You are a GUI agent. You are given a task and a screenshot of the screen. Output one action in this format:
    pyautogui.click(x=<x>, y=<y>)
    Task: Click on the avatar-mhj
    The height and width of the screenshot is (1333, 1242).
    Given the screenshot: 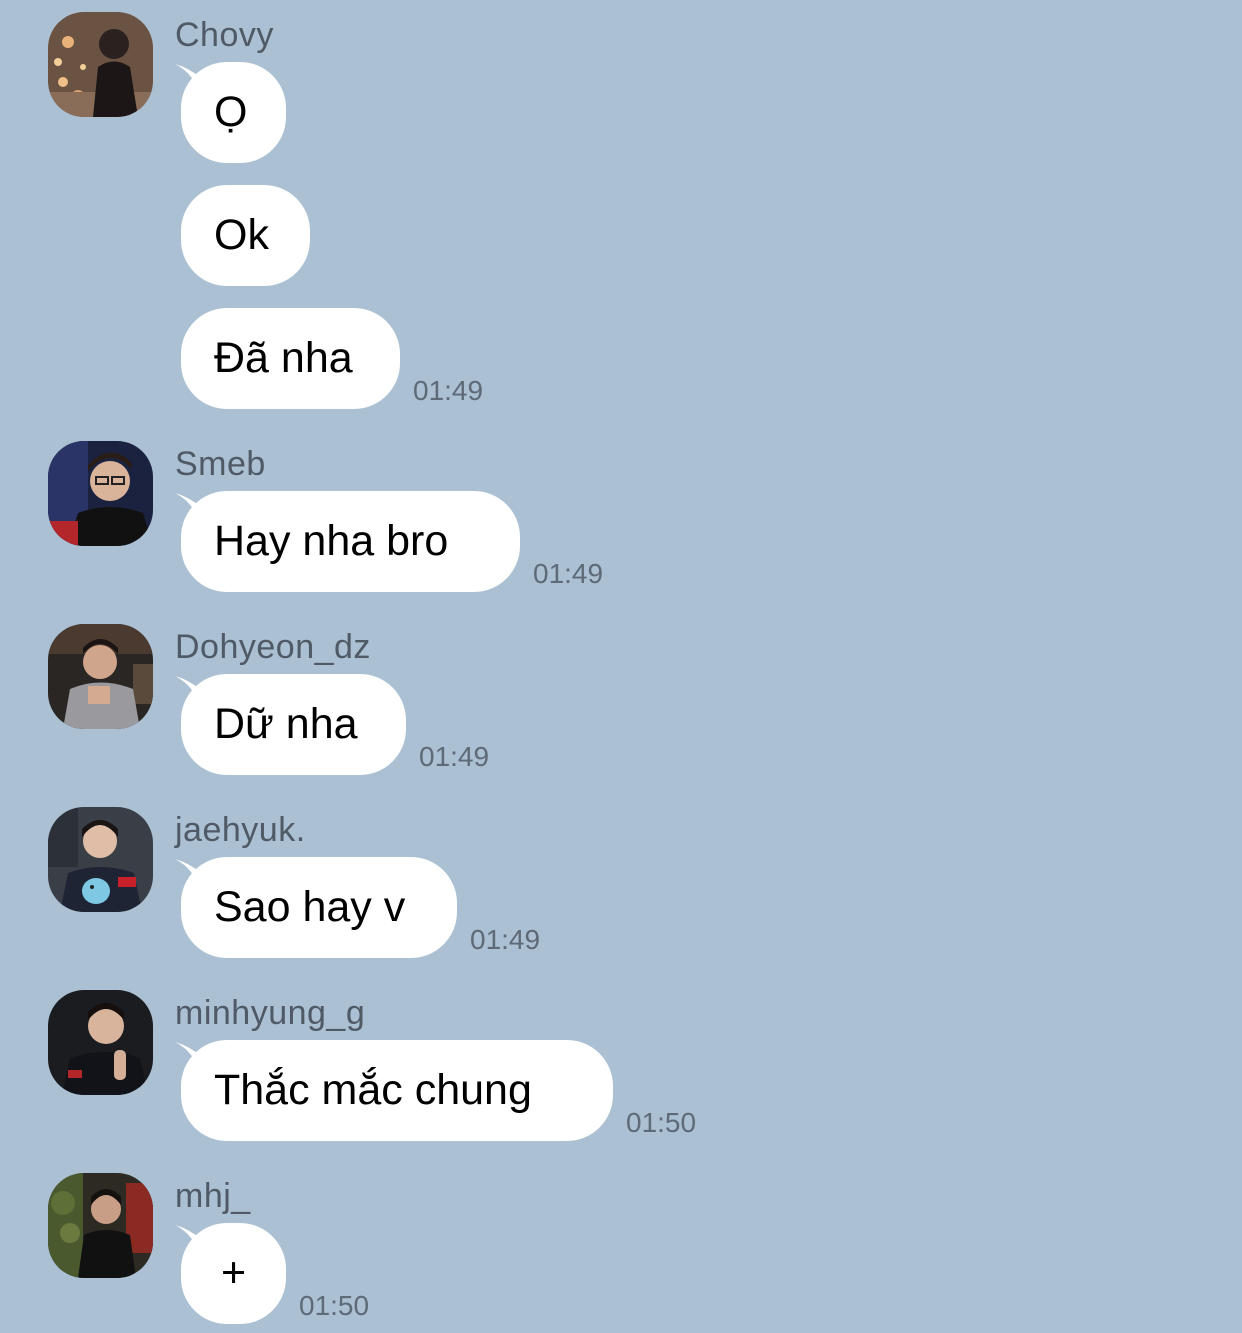 What is the action you would take?
    pyautogui.click(x=100, y=1225)
    